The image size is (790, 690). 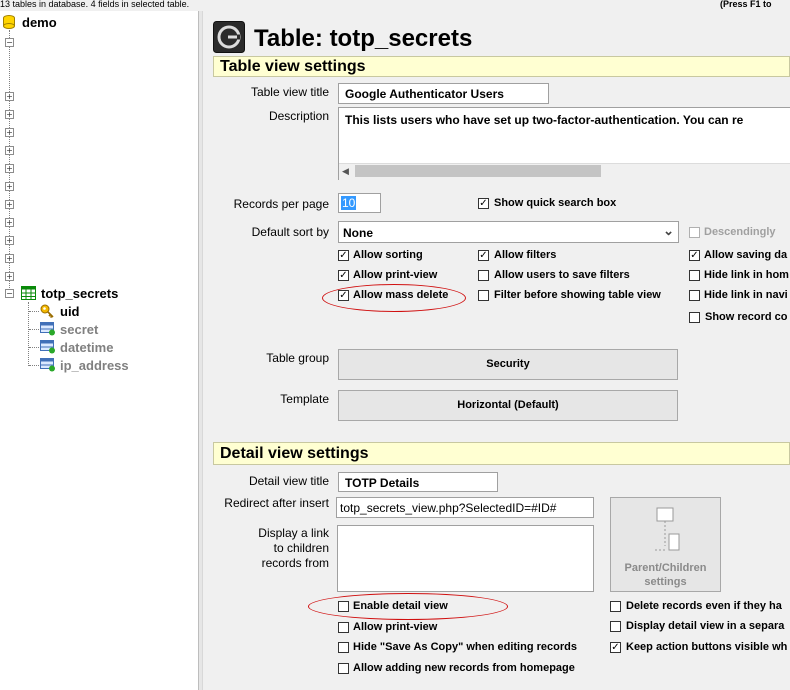 What do you see at coordinates (28, 293) in the screenshot?
I see `table-grid-icon` at bounding box center [28, 293].